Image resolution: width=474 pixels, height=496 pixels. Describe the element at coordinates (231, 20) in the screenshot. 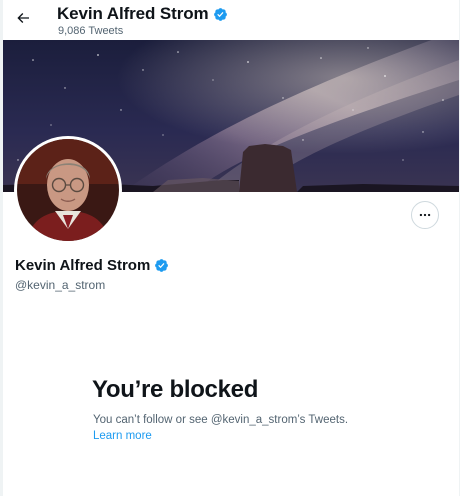

I see `top-bar: Kevin Alfred Strom 9,086 Tweets` at that location.